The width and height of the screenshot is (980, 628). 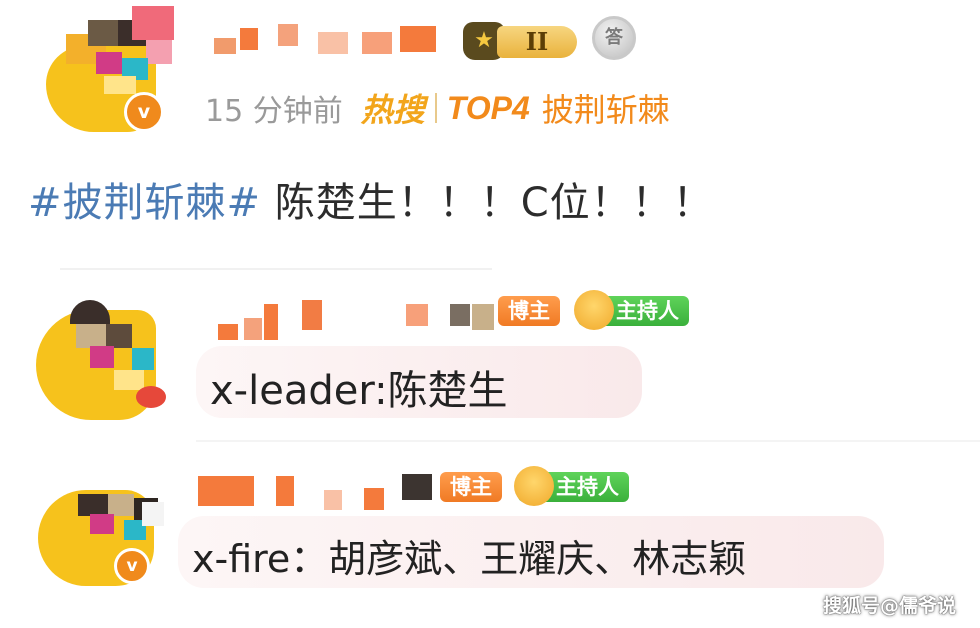 I want to click on hot-separator, so click(x=435, y=108).